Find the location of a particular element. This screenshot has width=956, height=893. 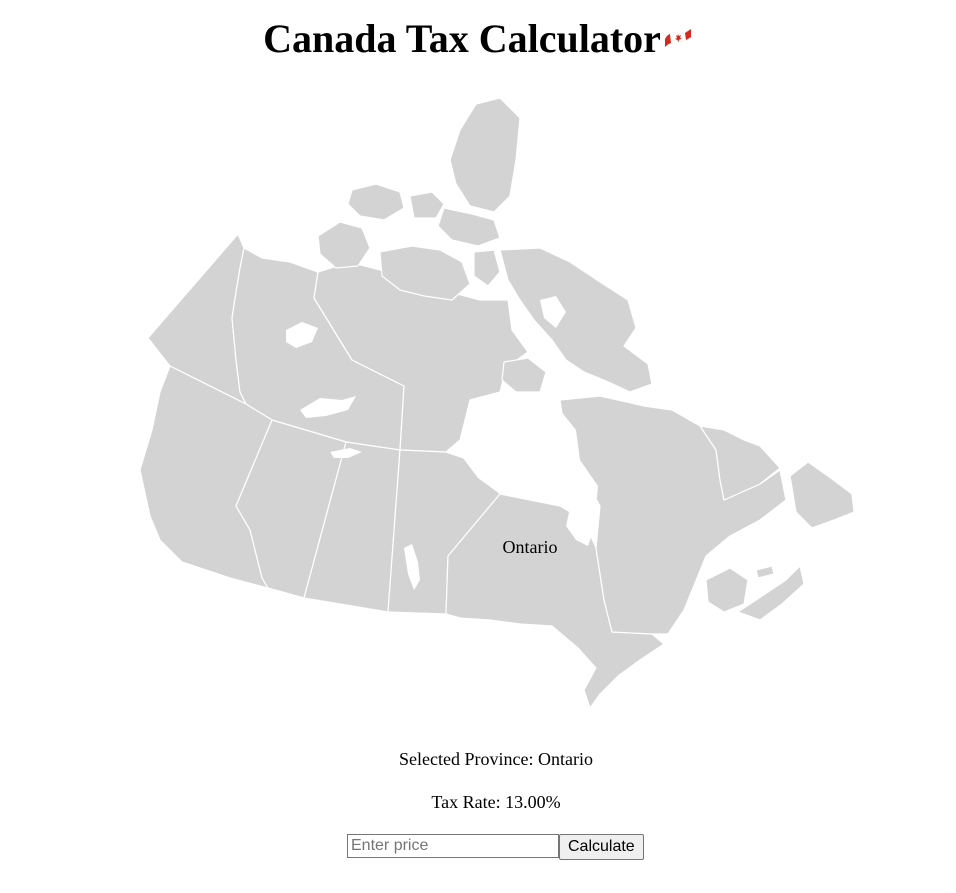

province-new-brunswick is located at coordinates (727, 590).